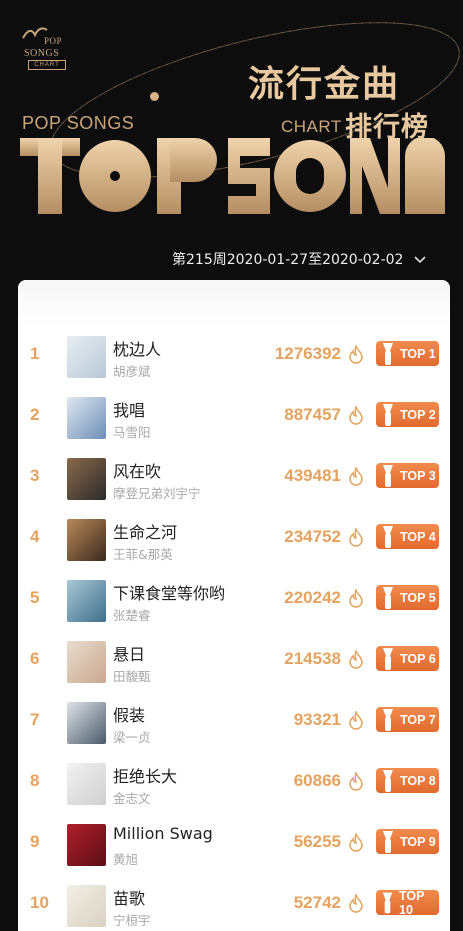 The width and height of the screenshot is (463, 931). I want to click on rank-number: 10, so click(39, 902).